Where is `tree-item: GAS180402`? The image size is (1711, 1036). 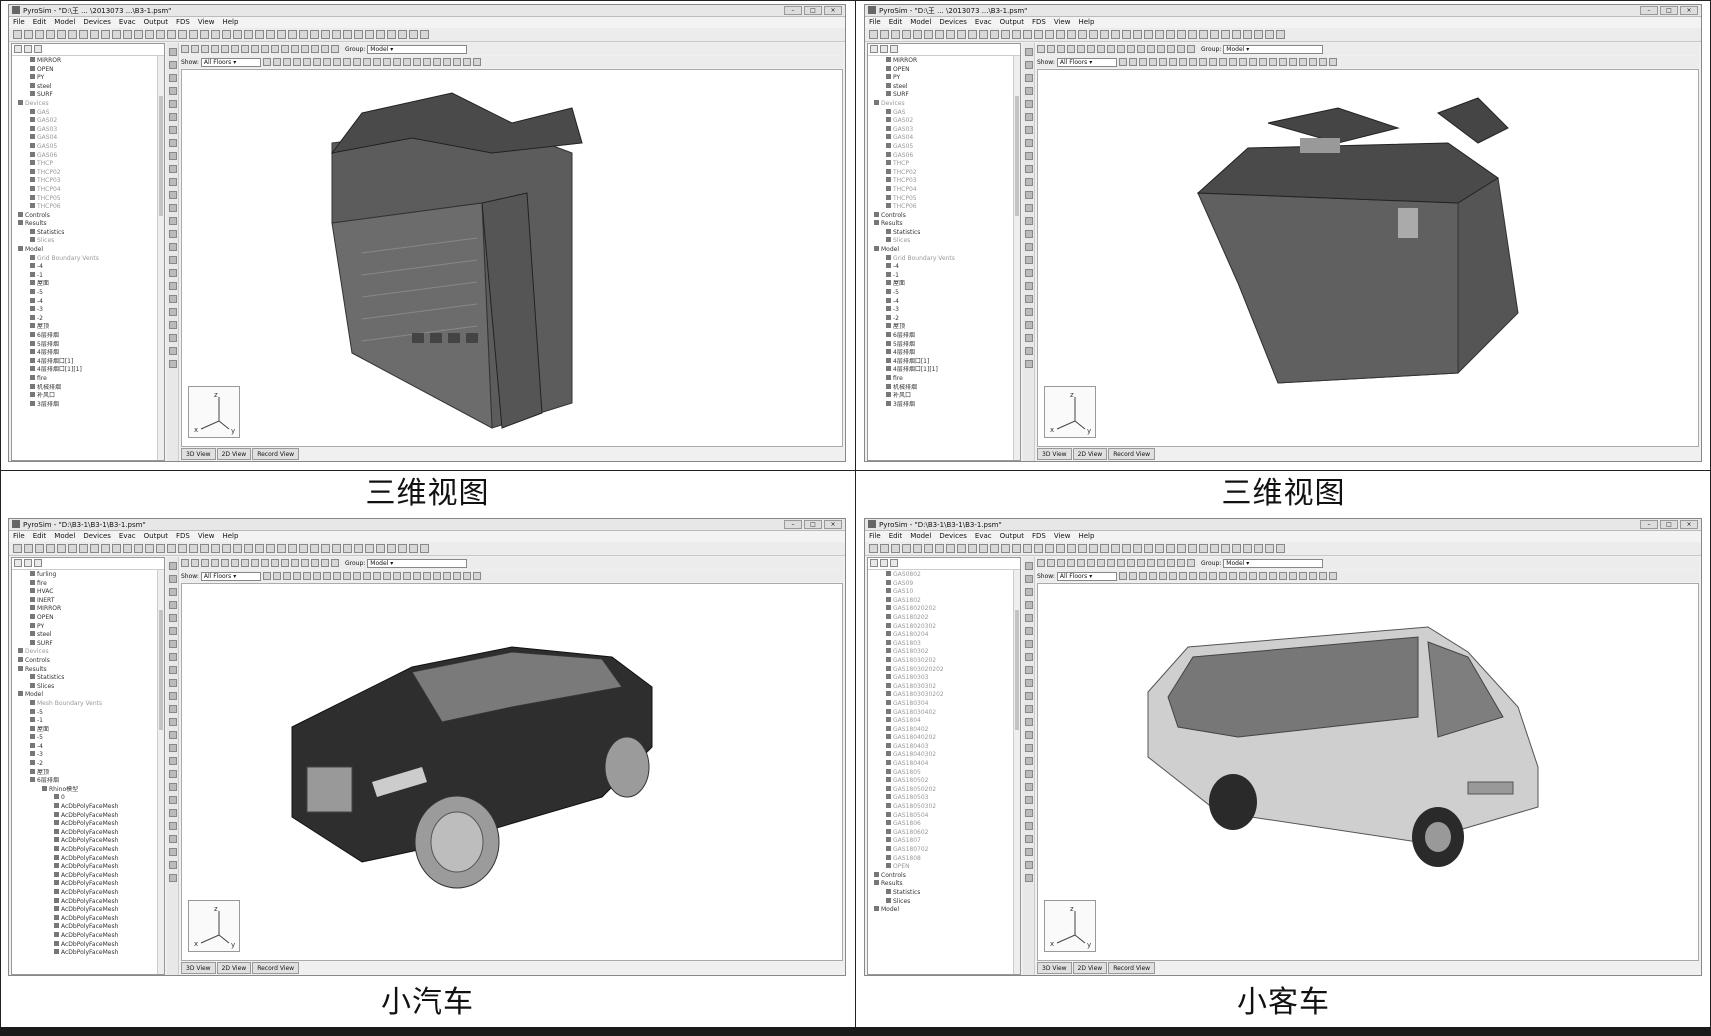
tree-item: GAS180402 is located at coordinates (944, 730).